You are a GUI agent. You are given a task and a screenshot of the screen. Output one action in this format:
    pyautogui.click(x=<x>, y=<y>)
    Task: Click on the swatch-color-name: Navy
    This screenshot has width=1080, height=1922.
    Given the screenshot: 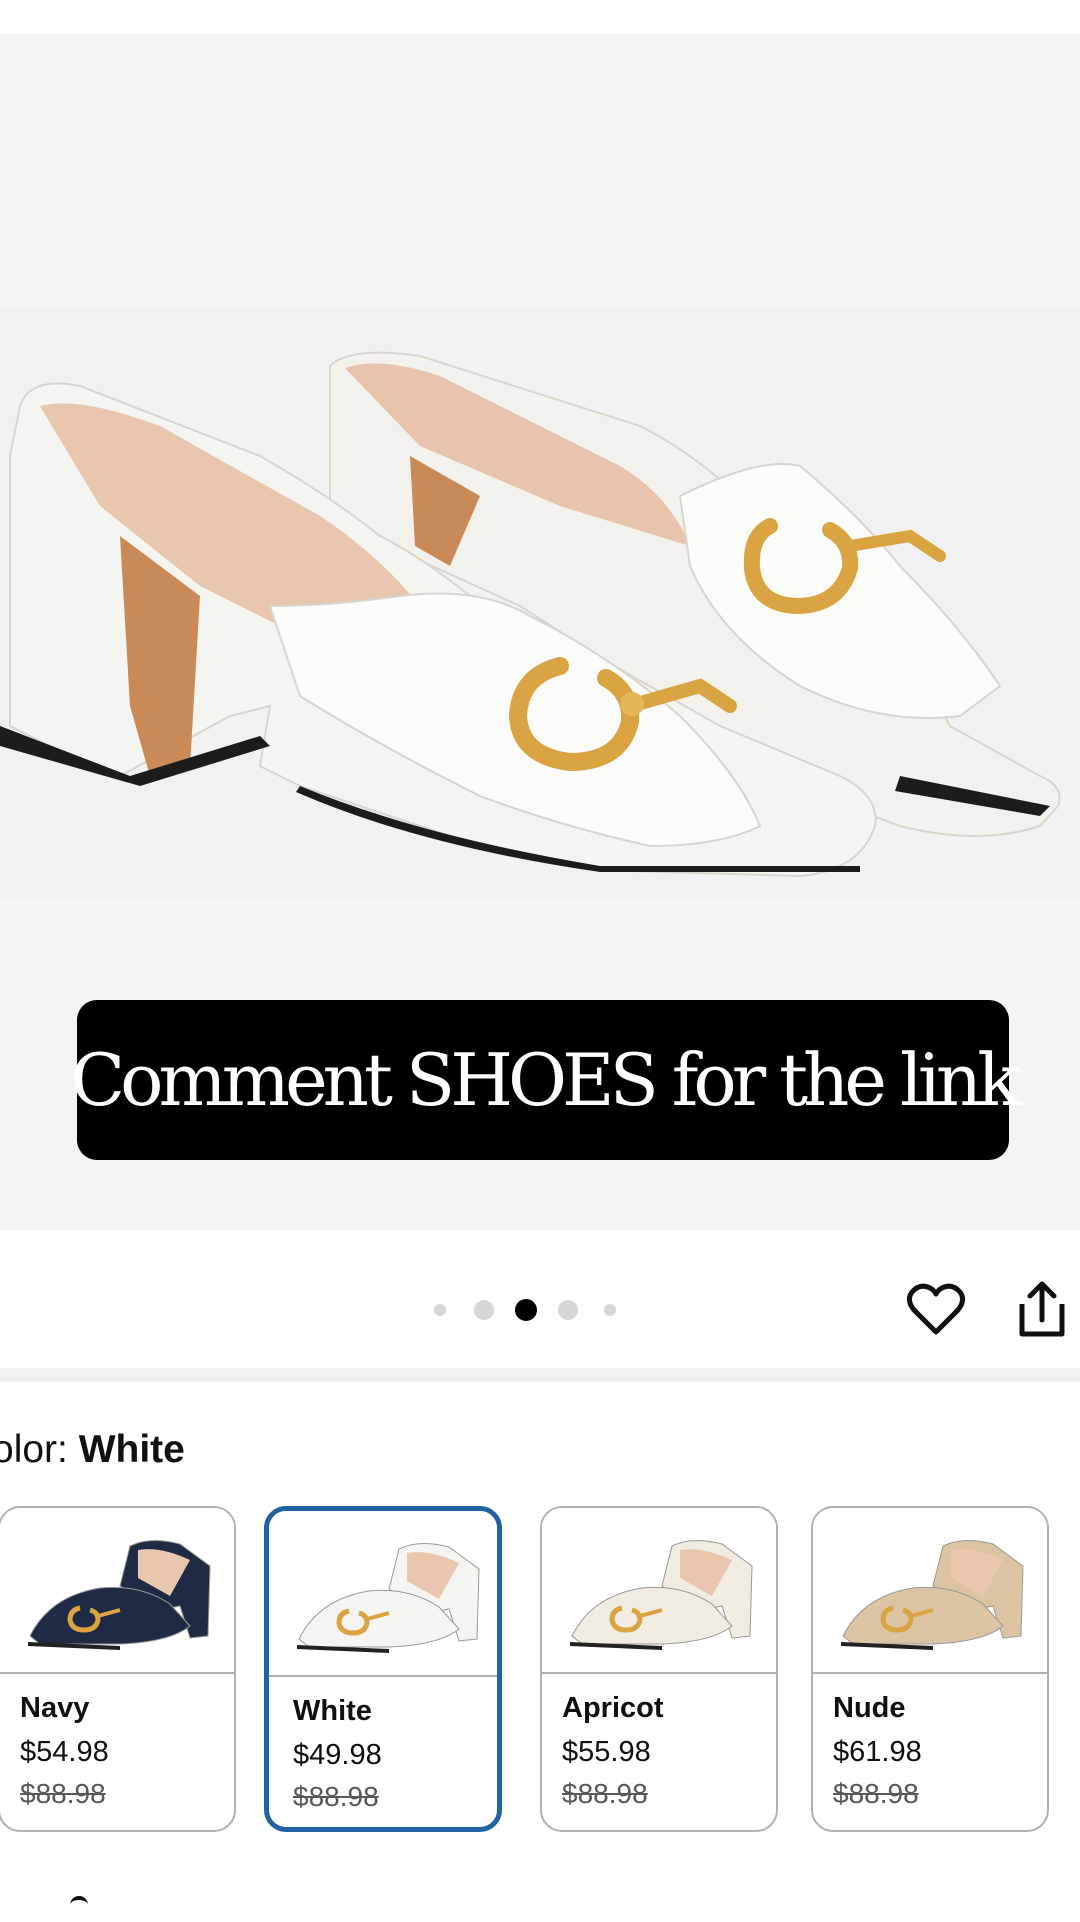 What is the action you would take?
    pyautogui.click(x=55, y=1708)
    